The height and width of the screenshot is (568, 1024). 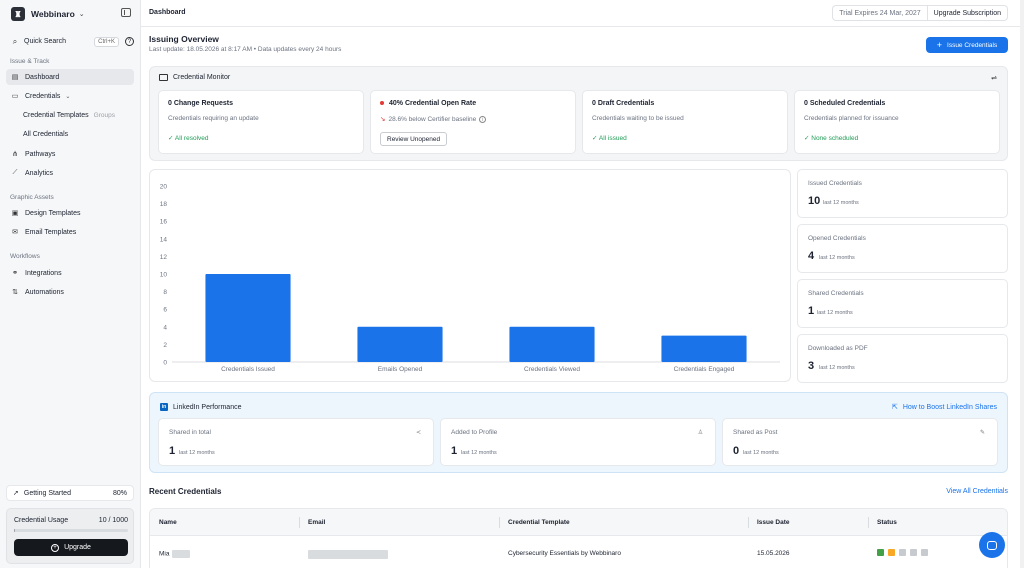 I want to click on sidebar-item-credential-templates: Credential Templates Groups, so click(x=69, y=115).